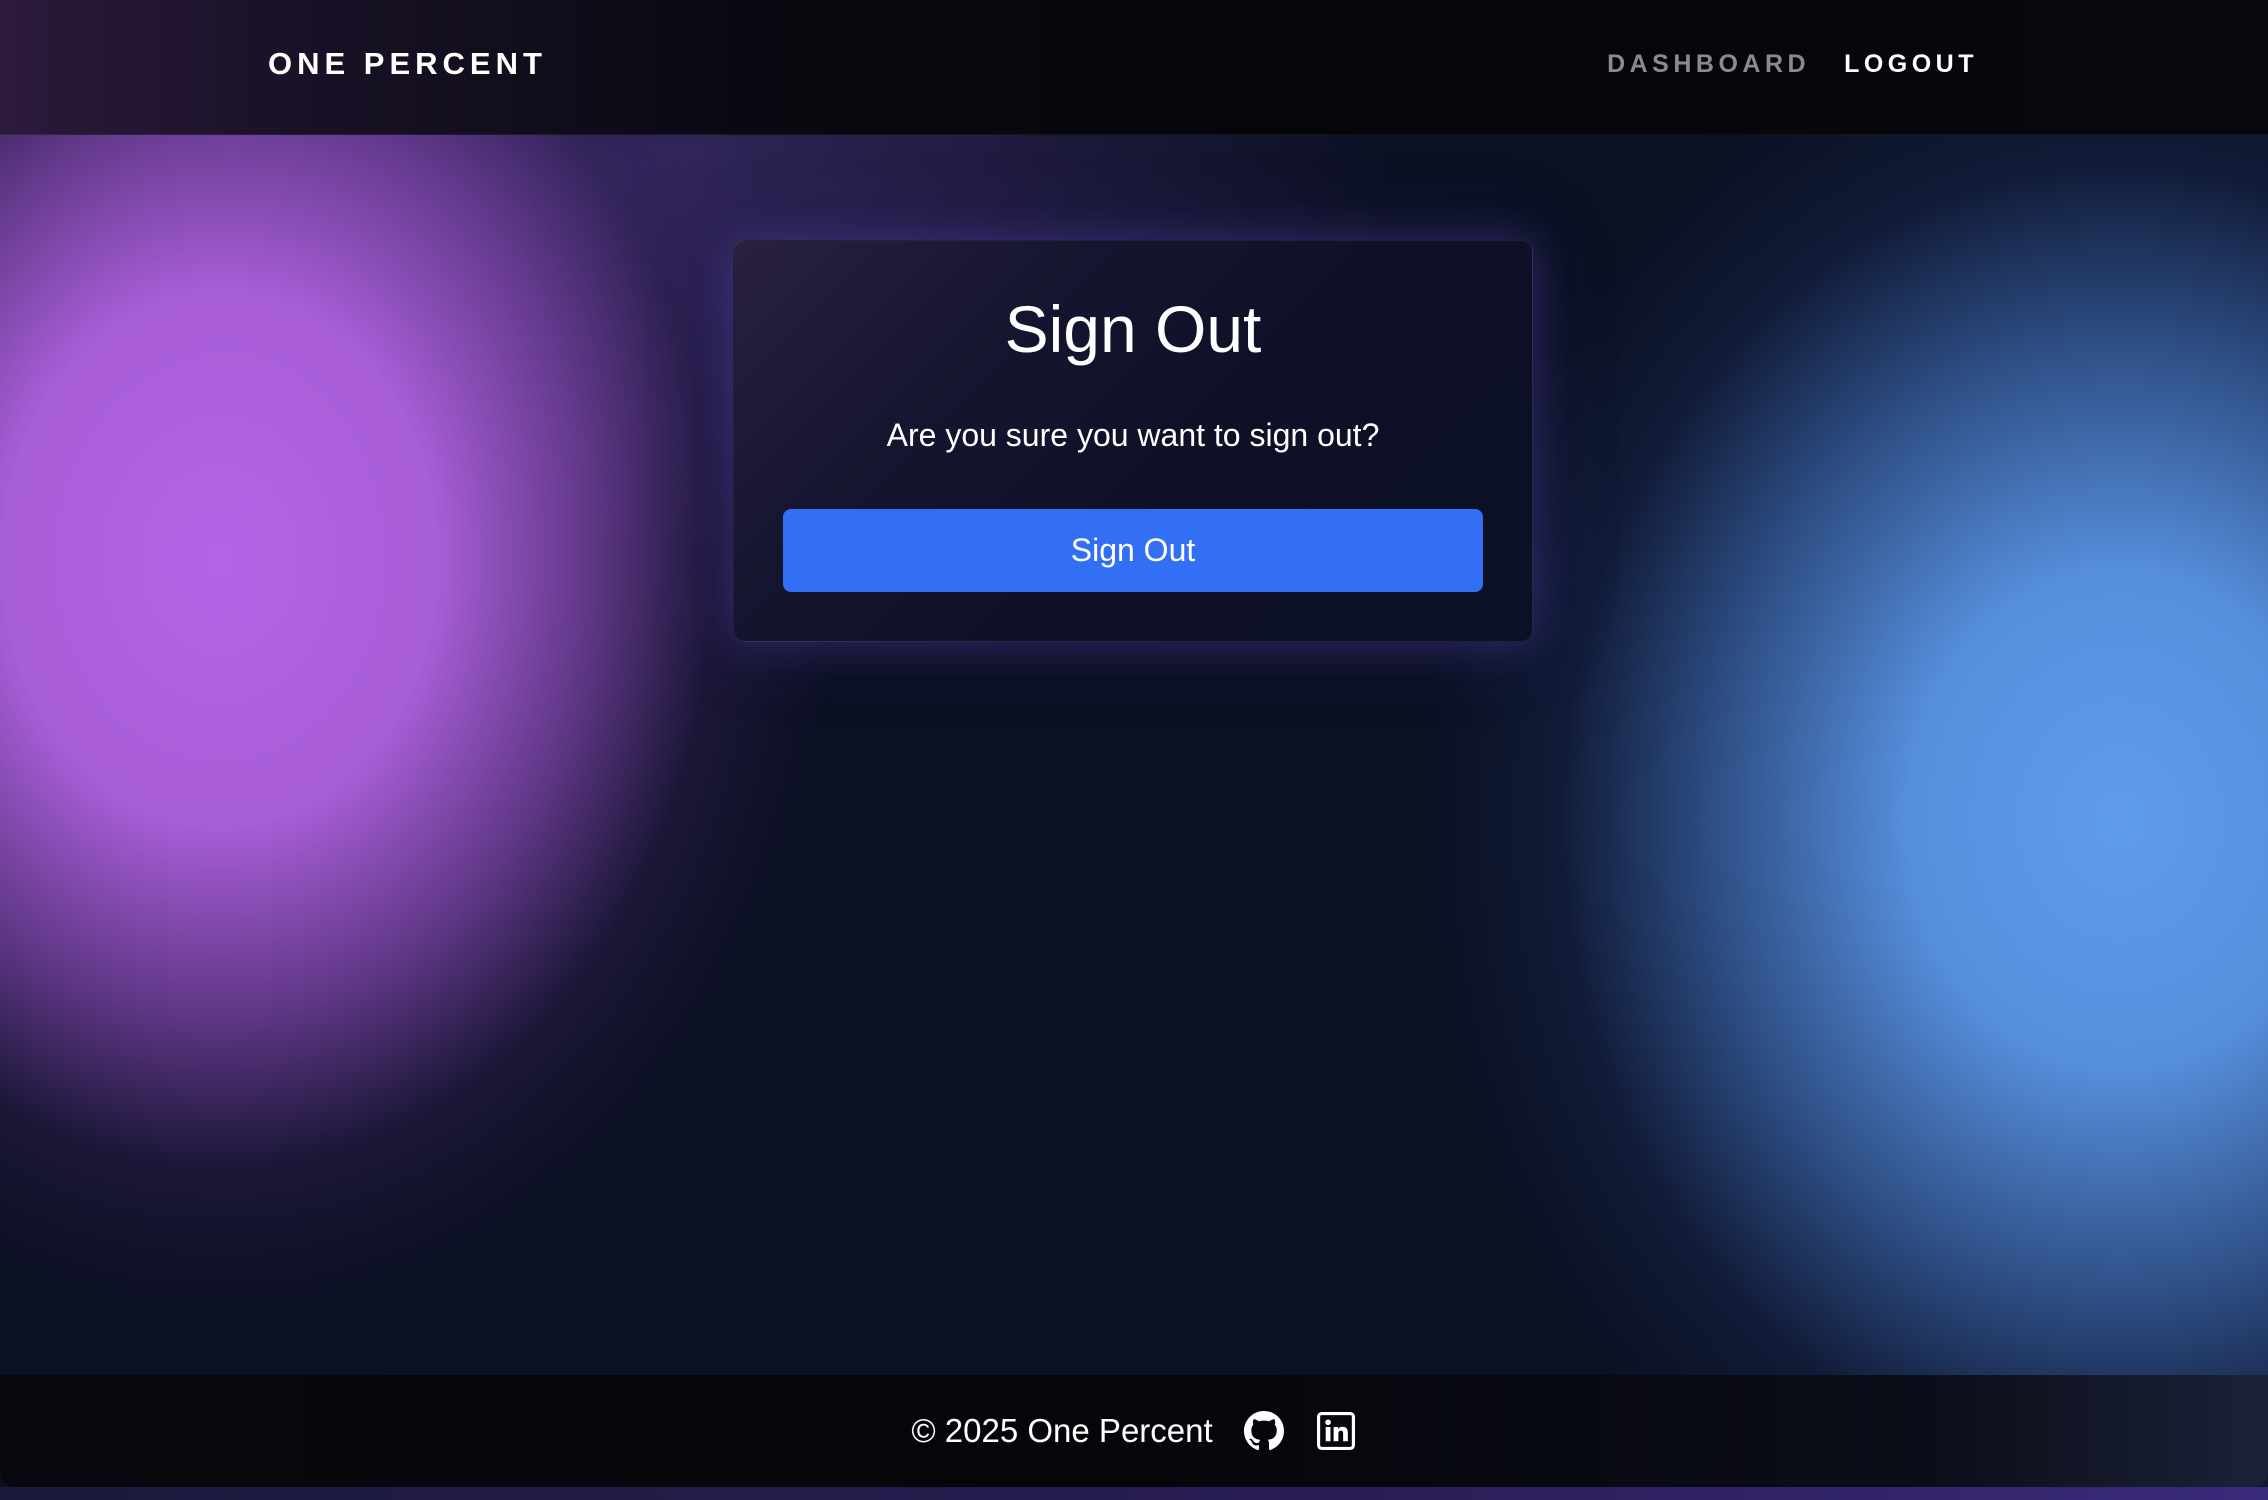 This screenshot has height=1500, width=2268. Describe the element at coordinates (1134, 67) in the screenshot. I see `top-navbar: ONE PERCENT DASHBOARD LOGOUT` at that location.